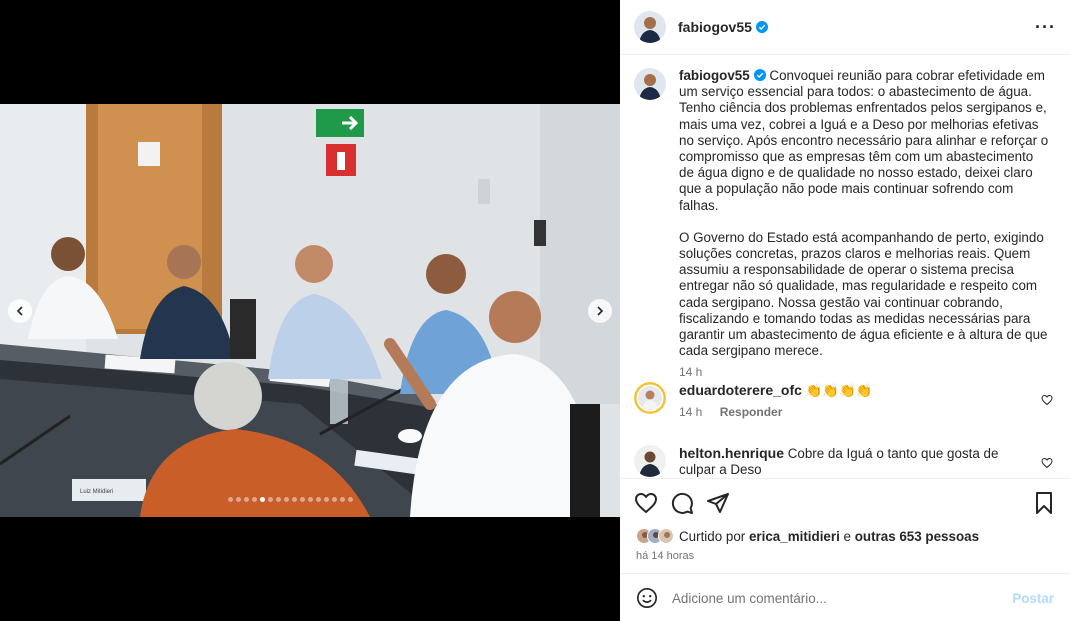  I want to click on share-send-icon, so click(718, 503).